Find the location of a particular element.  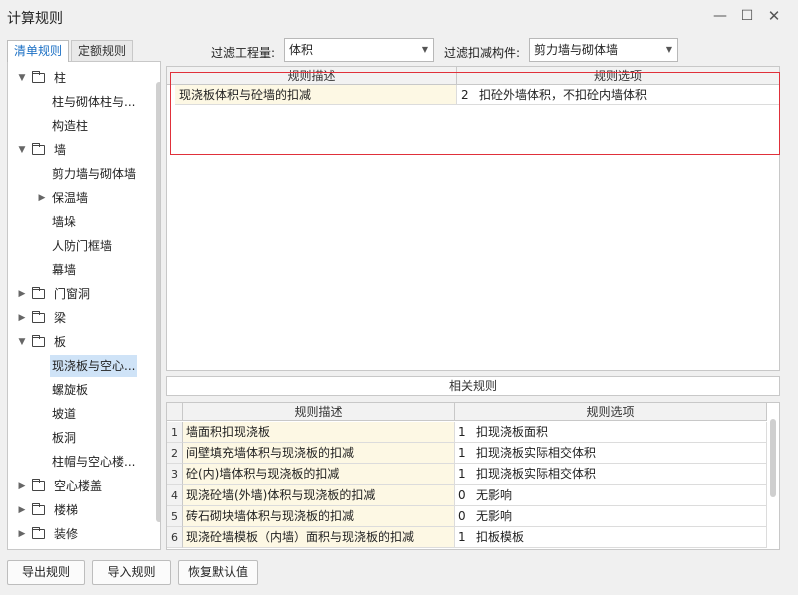

minimize-icon: — is located at coordinates (720, 16).